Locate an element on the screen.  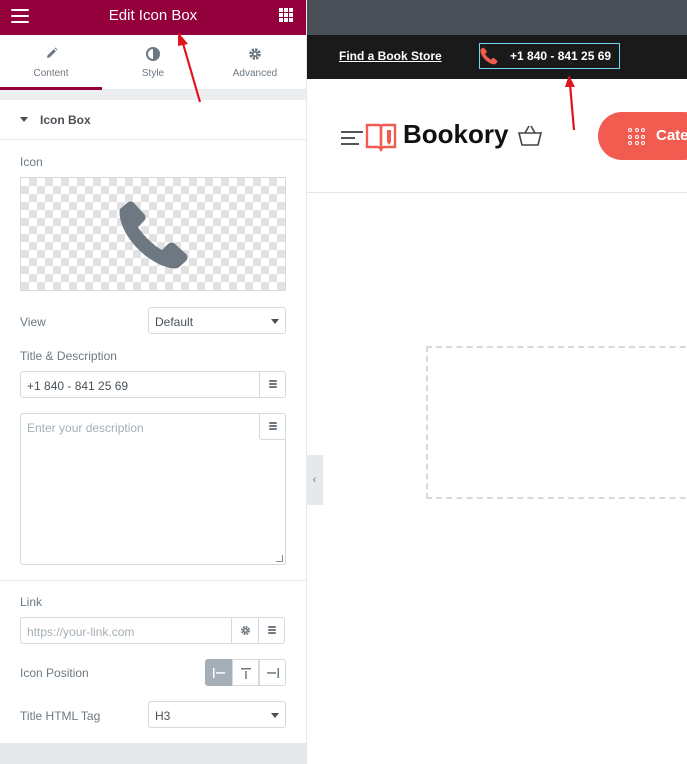
divider is located at coordinates (153, 580).